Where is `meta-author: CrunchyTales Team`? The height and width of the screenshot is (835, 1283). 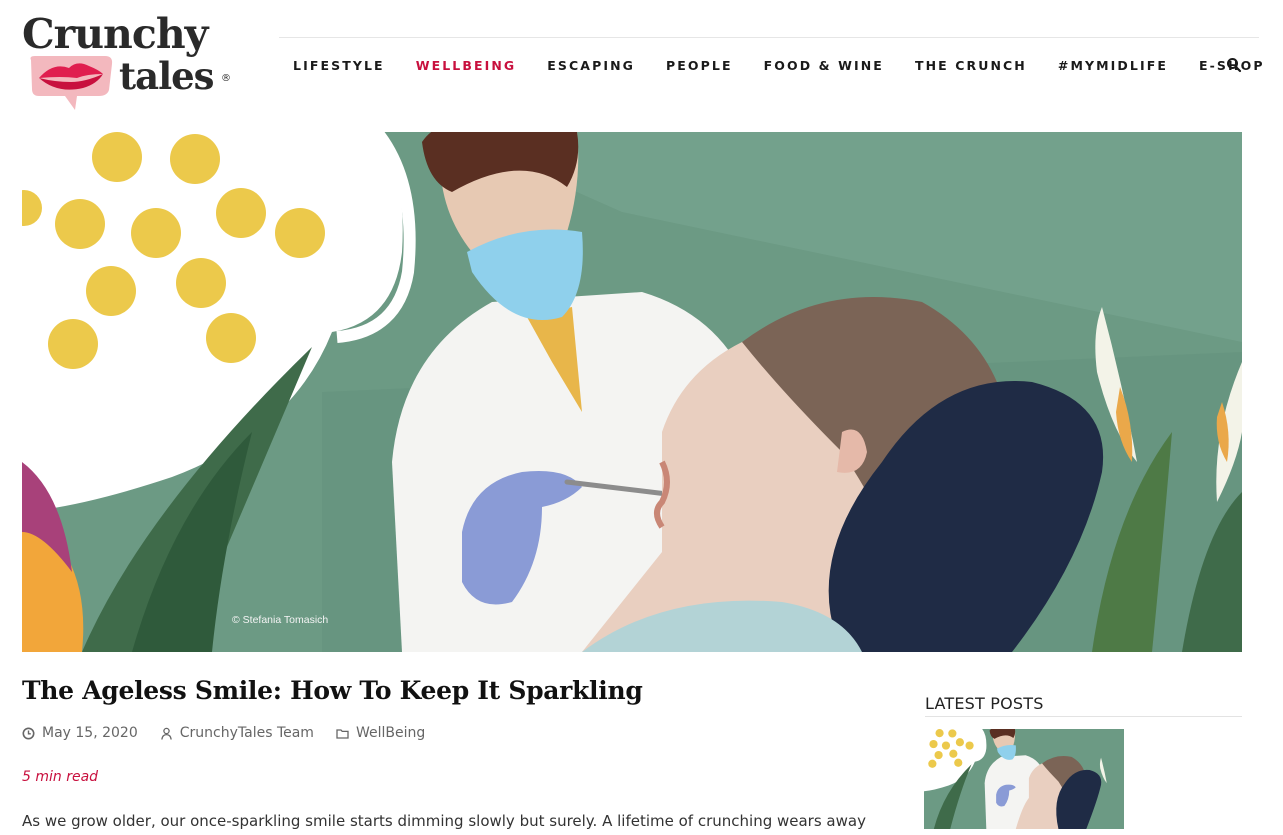
meta-author: CrunchyTales Team is located at coordinates (237, 733).